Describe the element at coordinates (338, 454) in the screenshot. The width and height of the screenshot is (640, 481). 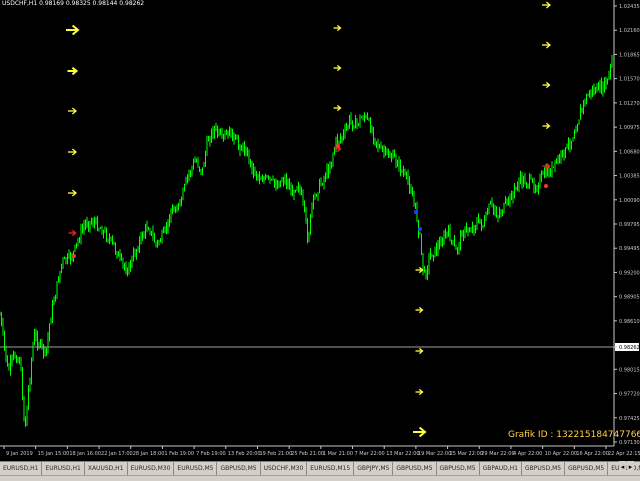
I see `time-tick-label: 1 Mar 21:00` at that location.